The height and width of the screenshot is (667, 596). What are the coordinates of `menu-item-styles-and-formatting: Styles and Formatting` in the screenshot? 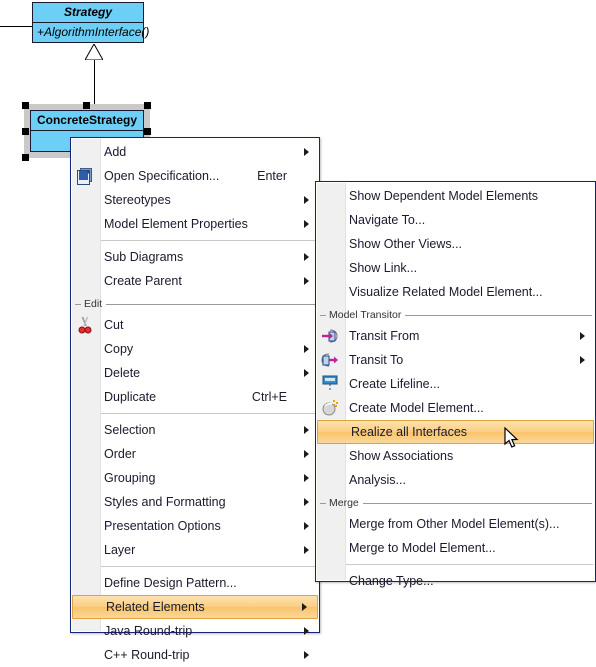 It's located at (195, 502).